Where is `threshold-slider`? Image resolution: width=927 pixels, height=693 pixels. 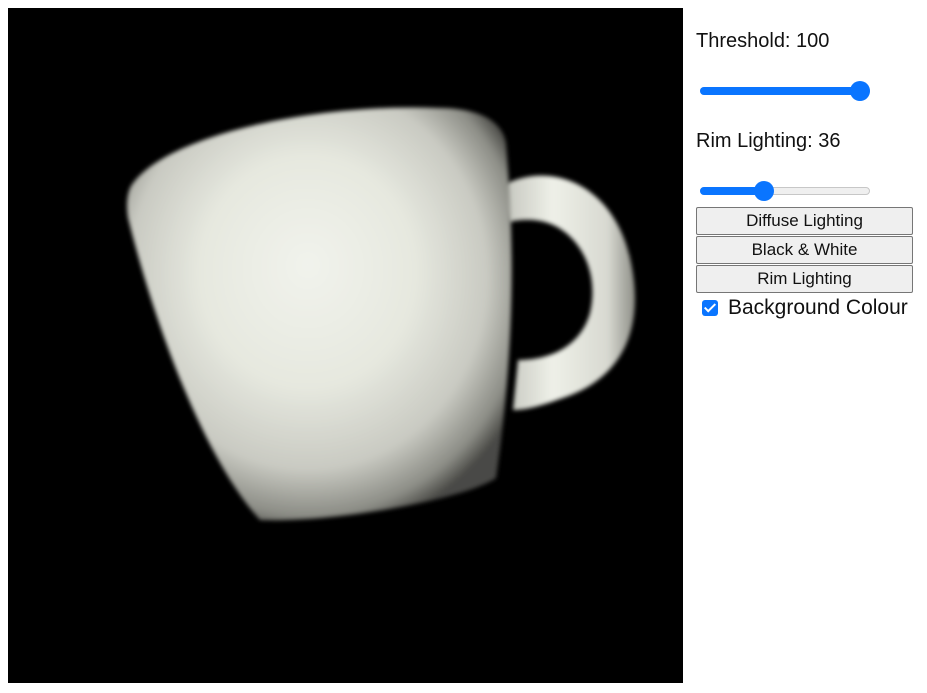 threshold-slider is located at coordinates (785, 90).